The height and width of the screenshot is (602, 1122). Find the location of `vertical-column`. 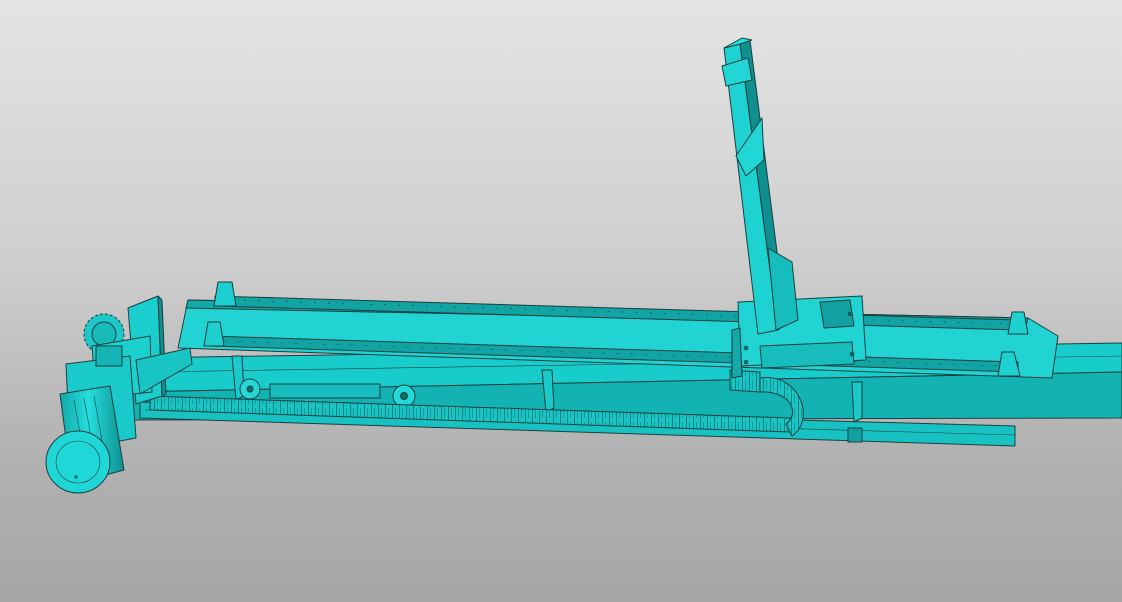

vertical-column is located at coordinates (760, 186).